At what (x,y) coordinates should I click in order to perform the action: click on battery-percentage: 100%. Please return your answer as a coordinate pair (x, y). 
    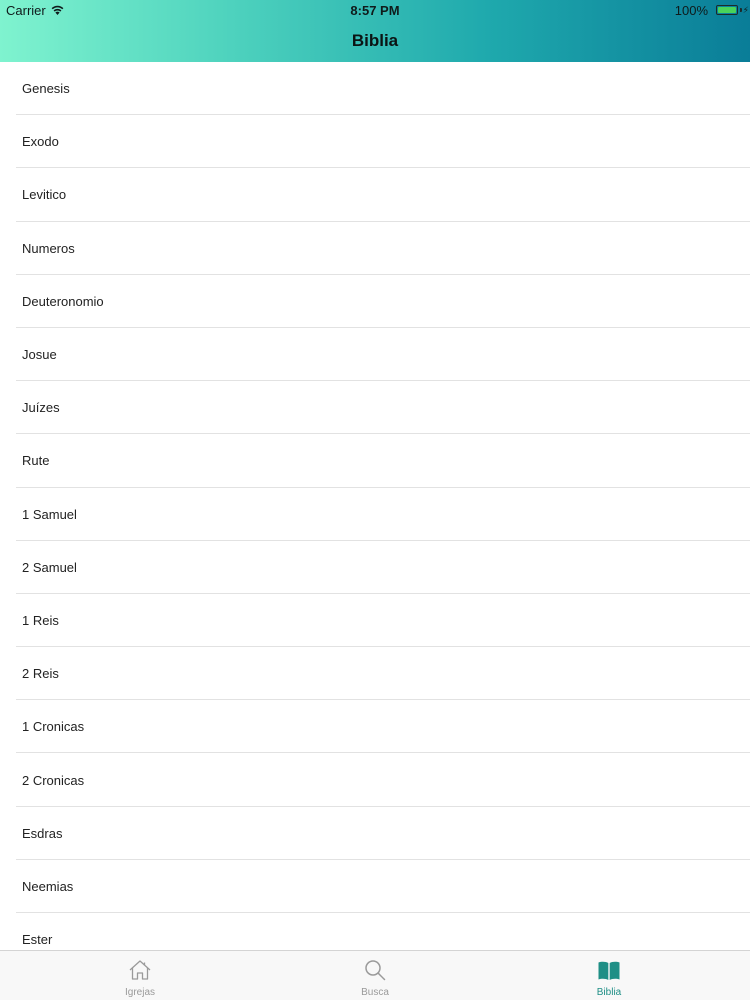
    Looking at the image, I should click on (691, 10).